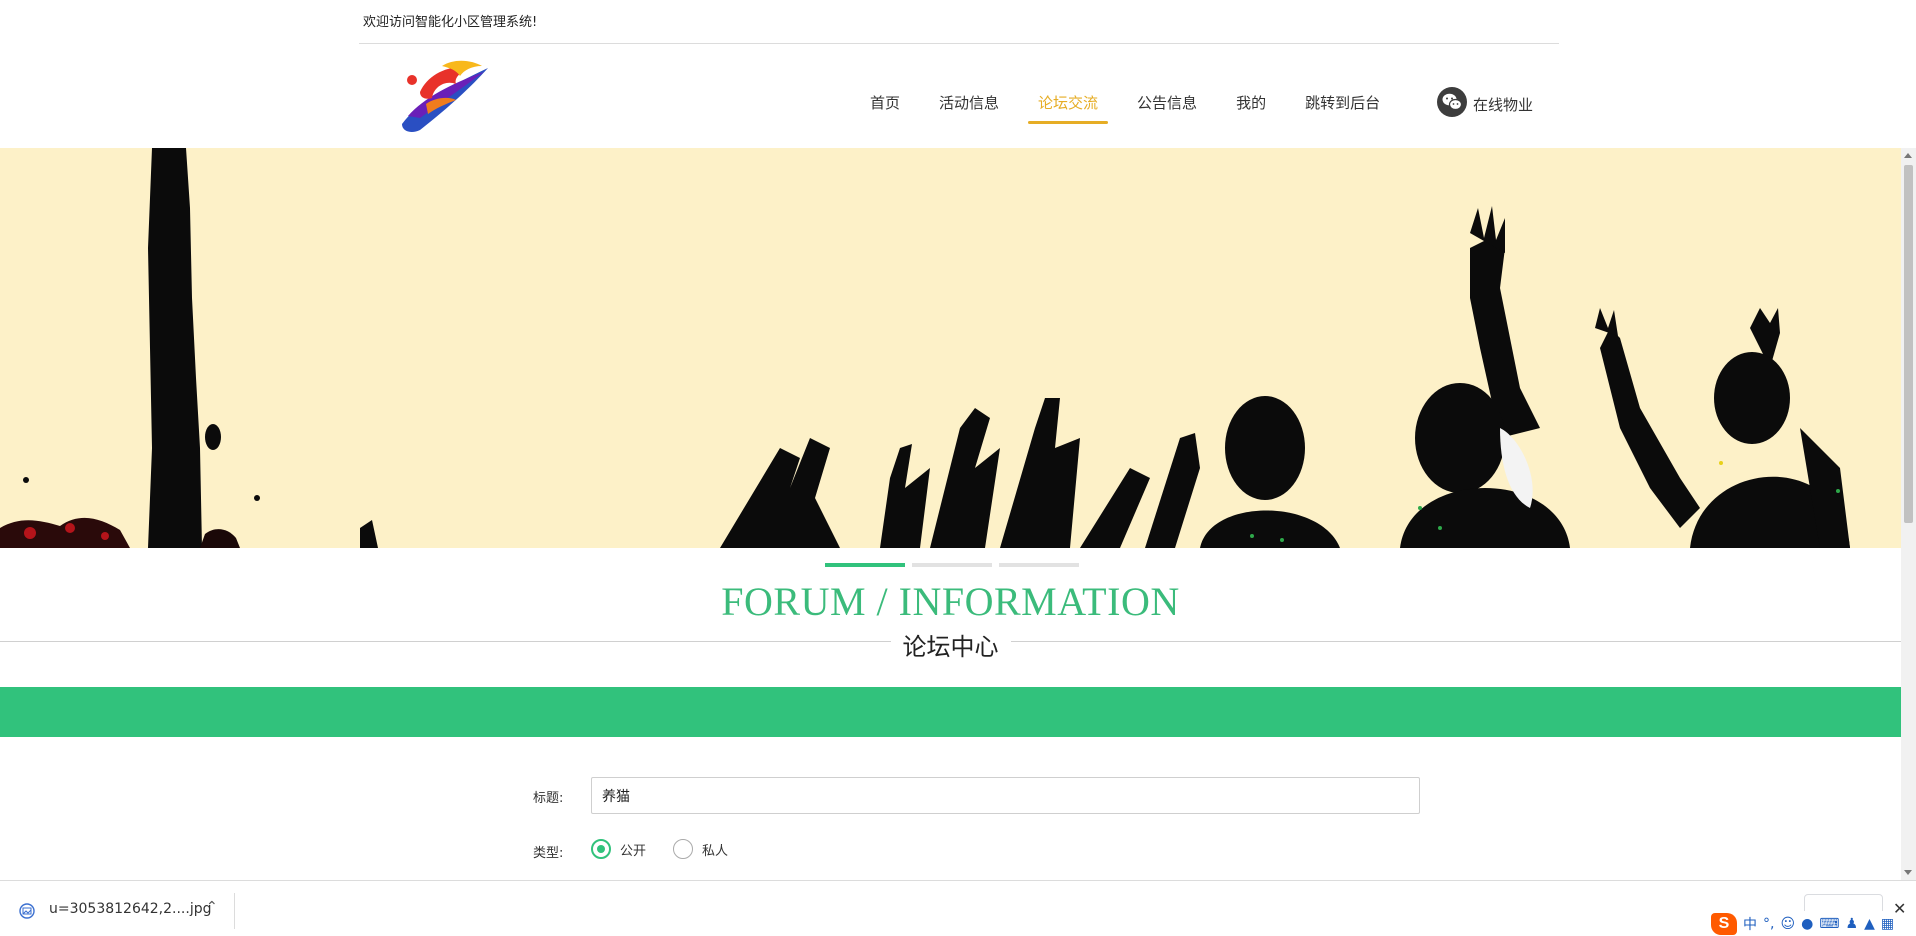  What do you see at coordinates (1251, 104) in the screenshot?
I see `nav-mine: 我的` at bounding box center [1251, 104].